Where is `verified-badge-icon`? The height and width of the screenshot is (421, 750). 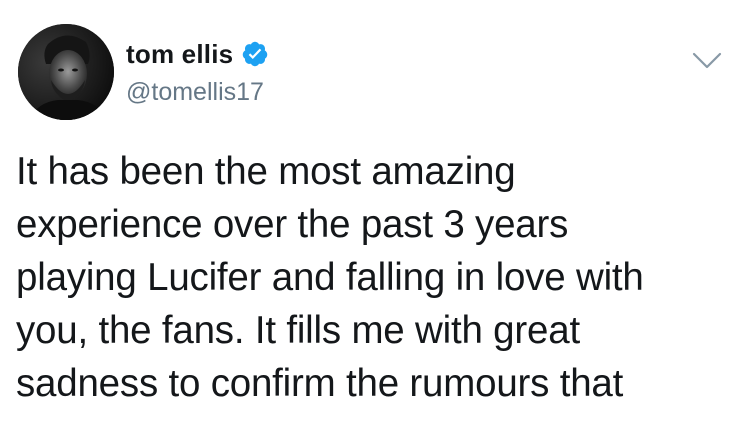 verified-badge-icon is located at coordinates (255, 54).